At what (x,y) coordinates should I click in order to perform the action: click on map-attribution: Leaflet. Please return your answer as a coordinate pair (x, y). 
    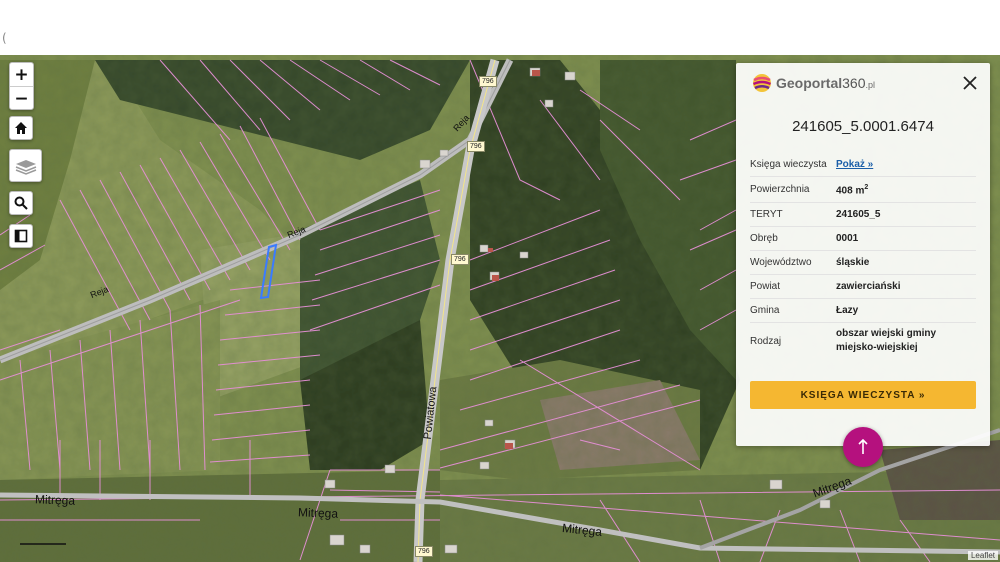
    Looking at the image, I should click on (982, 555).